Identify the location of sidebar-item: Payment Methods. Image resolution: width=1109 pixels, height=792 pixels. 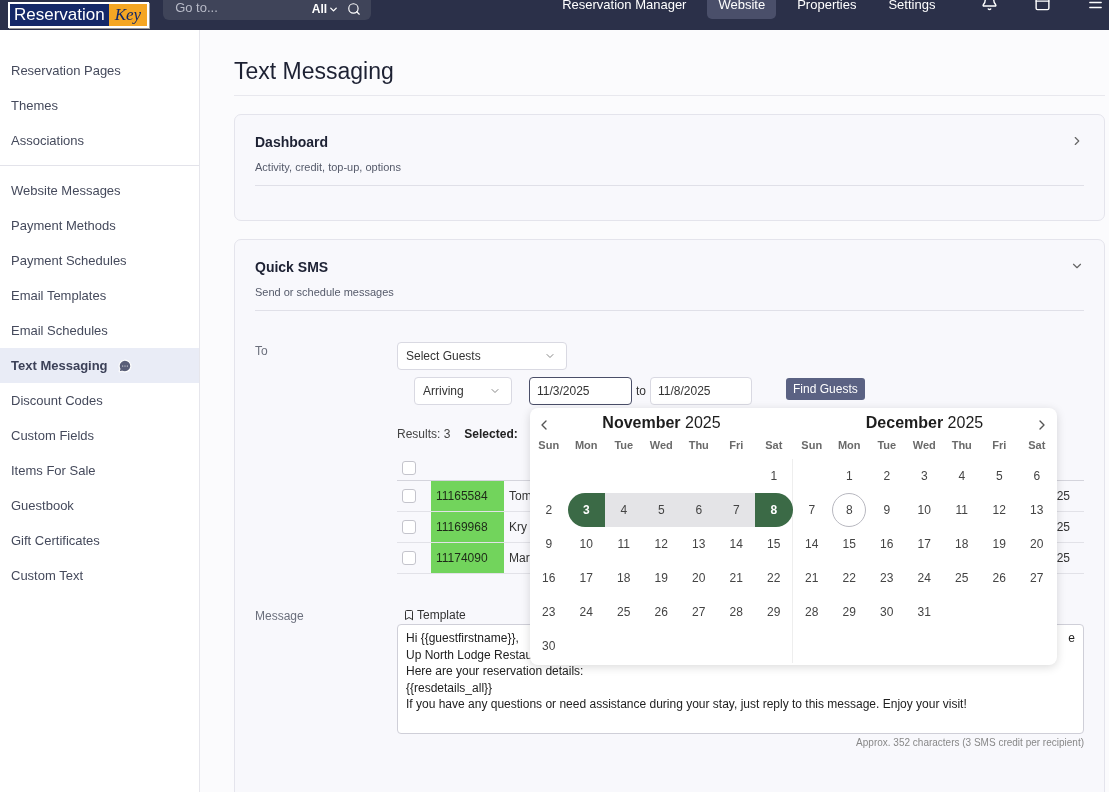
(99, 225).